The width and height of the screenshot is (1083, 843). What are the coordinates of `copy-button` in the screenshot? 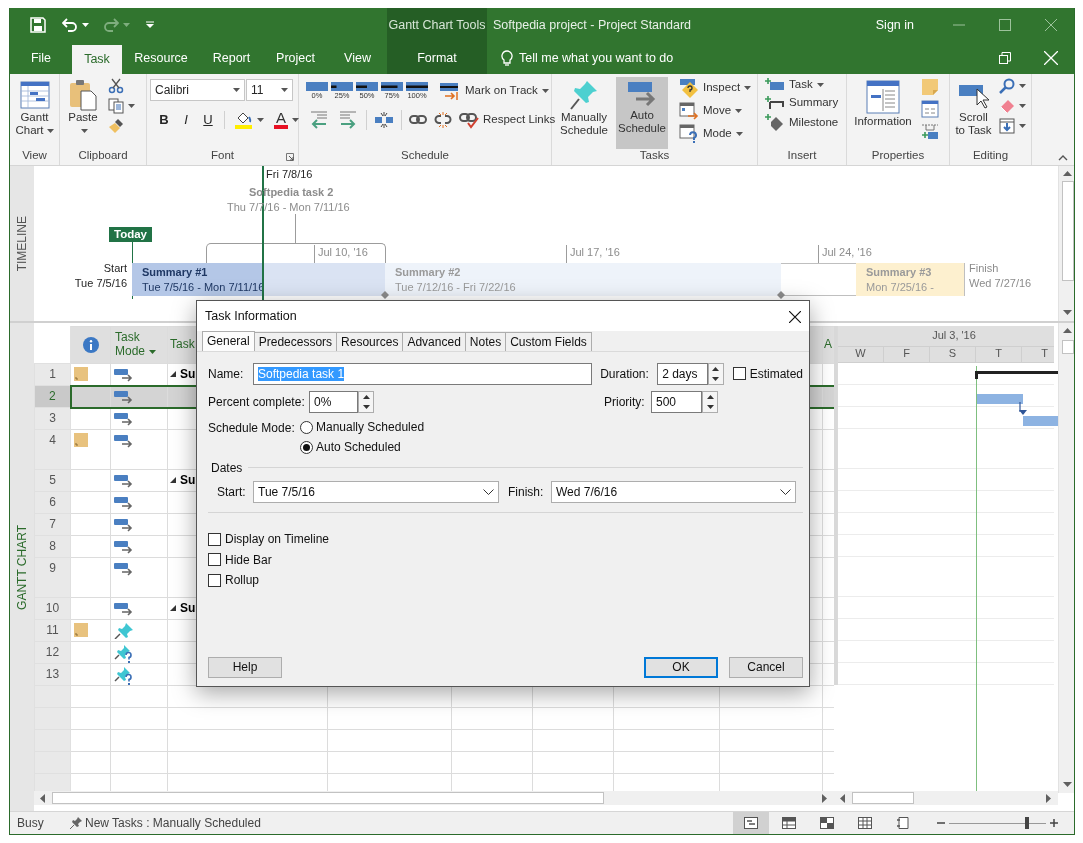 It's located at (121, 106).